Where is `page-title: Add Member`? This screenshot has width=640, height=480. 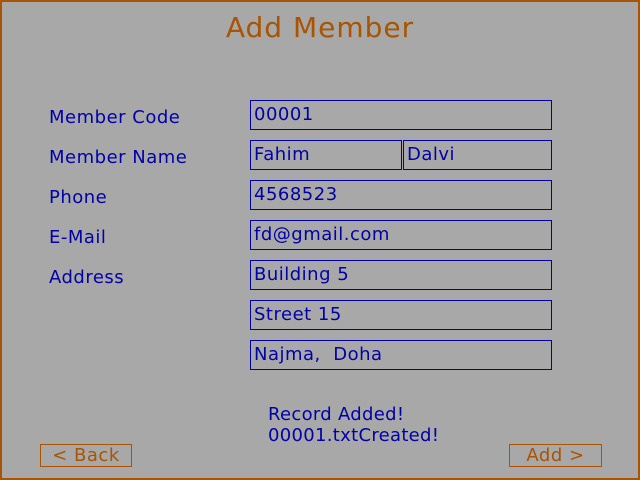 page-title: Add Member is located at coordinates (320, 27).